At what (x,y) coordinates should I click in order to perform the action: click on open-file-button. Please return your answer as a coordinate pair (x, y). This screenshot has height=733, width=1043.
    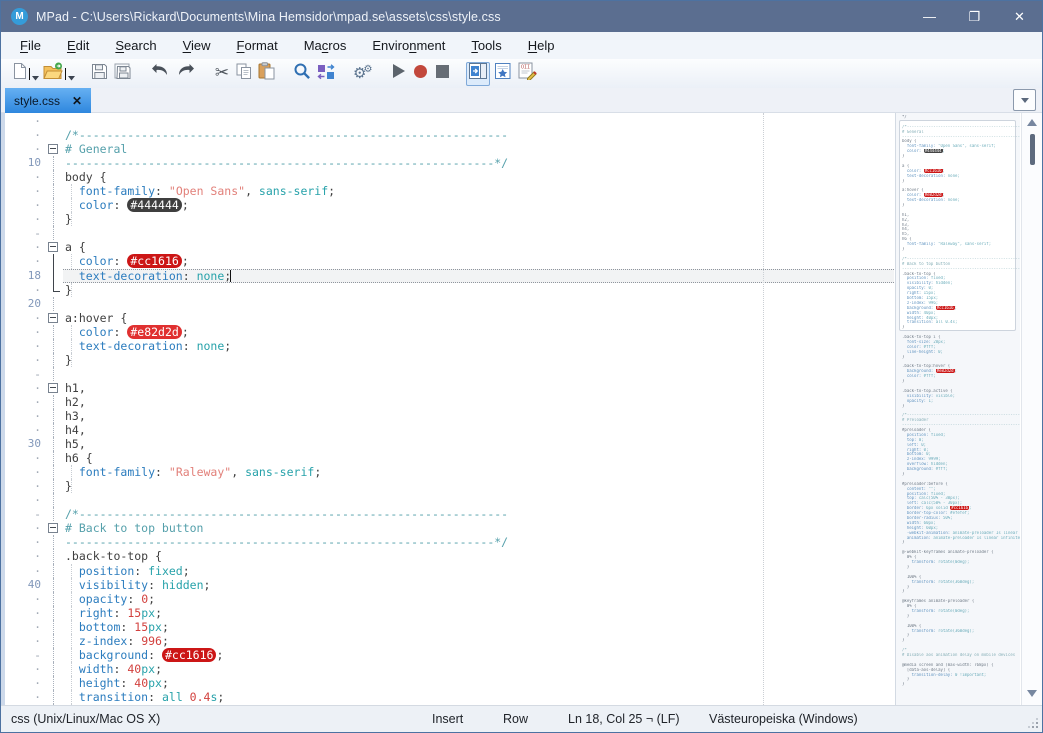
    Looking at the image, I should click on (53, 74).